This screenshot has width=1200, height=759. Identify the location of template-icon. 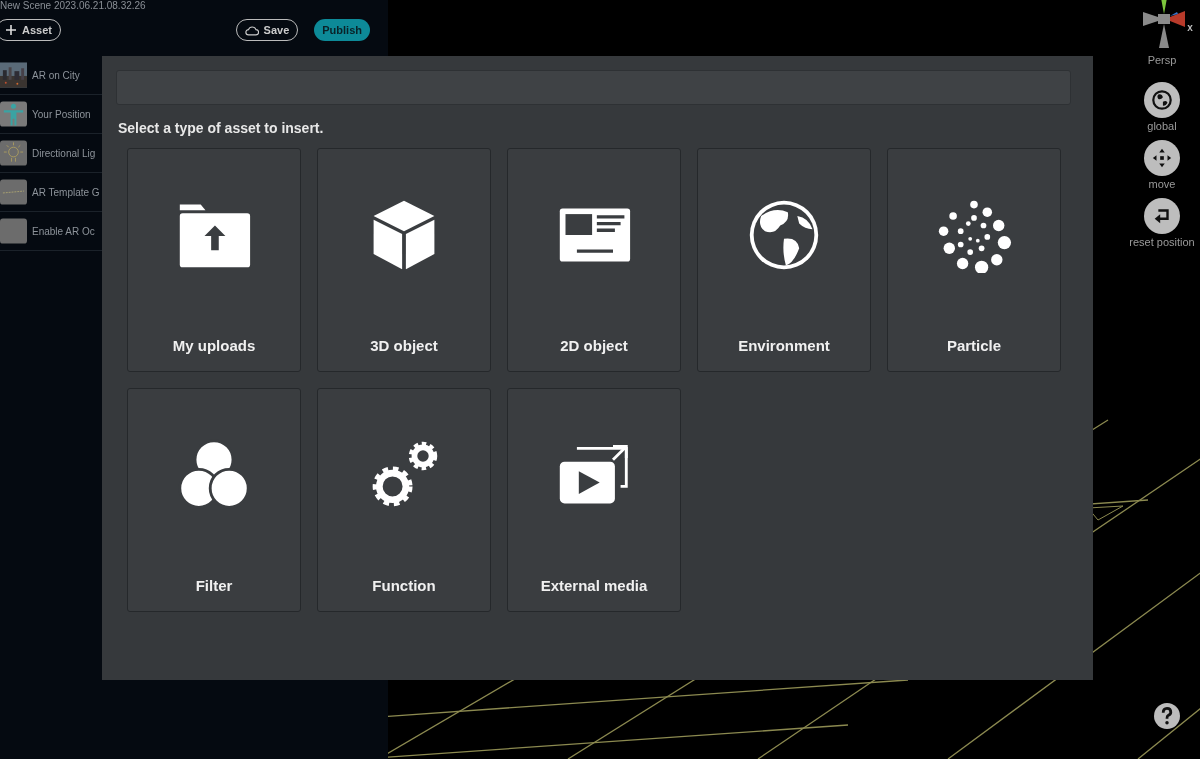
(13, 192).